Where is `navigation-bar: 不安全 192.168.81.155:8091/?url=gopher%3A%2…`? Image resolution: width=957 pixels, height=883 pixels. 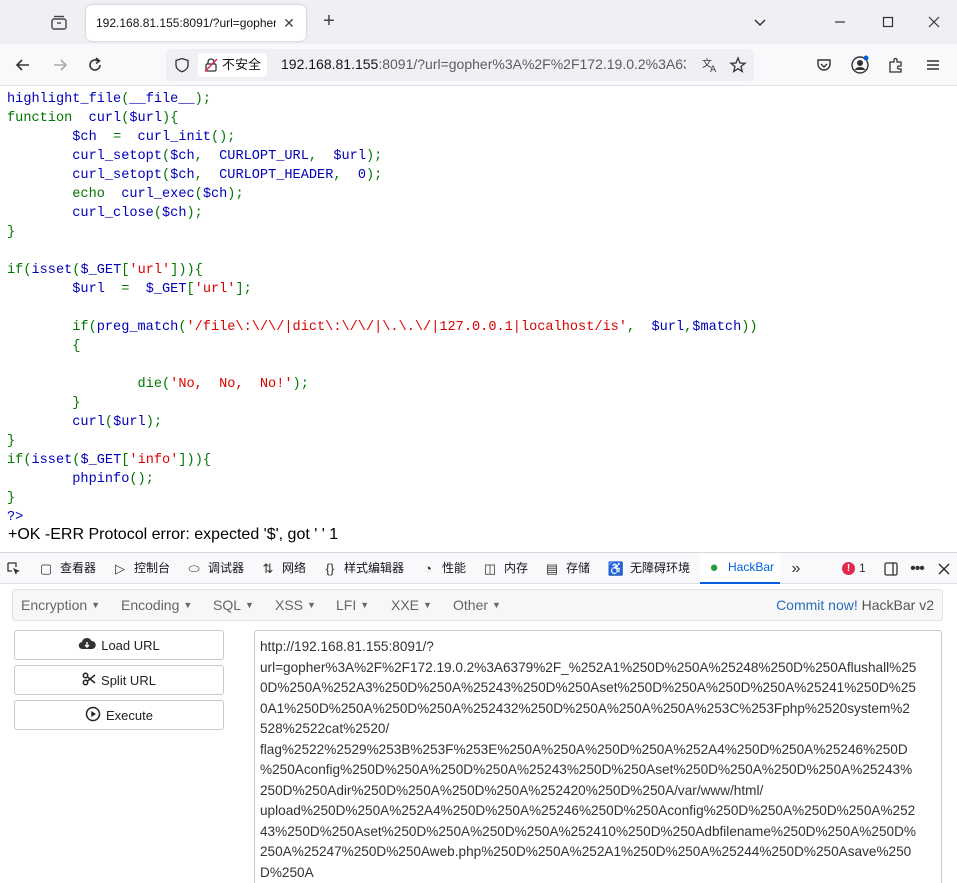
navigation-bar: 不安全 192.168.81.155:8091/?url=gopher%3A%2… is located at coordinates (478, 65).